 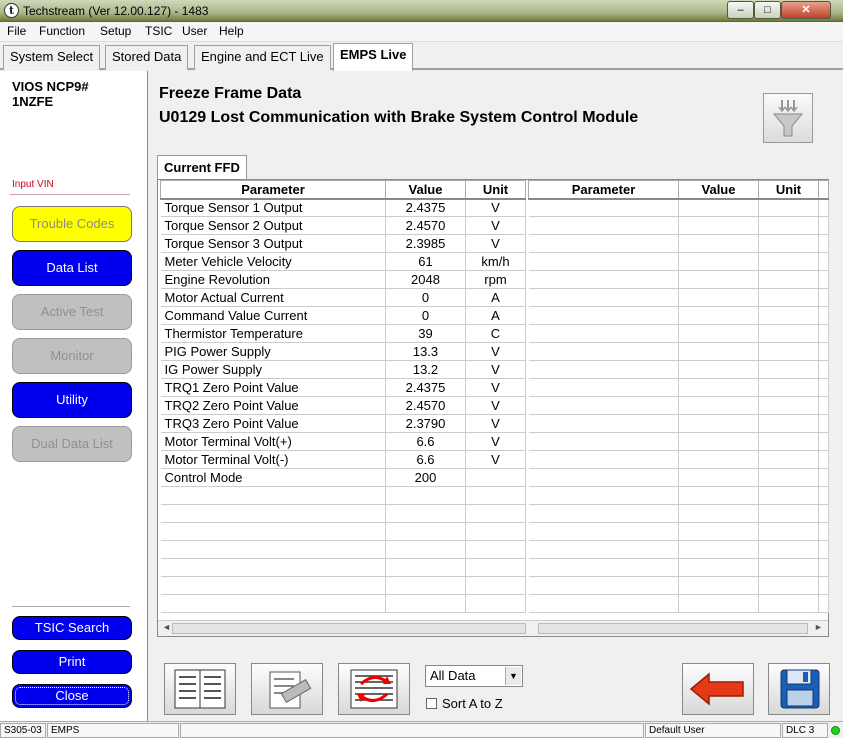 What do you see at coordinates (343, 459) in the screenshot?
I see `table-row: Motor Terminal Volt(-) 6.6 V` at bounding box center [343, 459].